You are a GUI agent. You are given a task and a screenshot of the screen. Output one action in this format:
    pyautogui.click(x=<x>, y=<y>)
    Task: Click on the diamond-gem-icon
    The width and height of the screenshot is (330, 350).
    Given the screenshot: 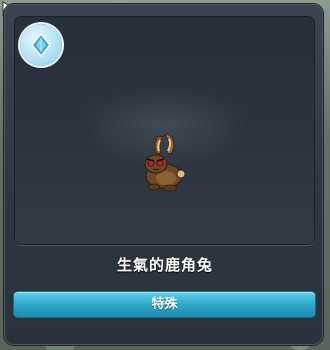 What is the action you would take?
    pyautogui.click(x=41, y=45)
    